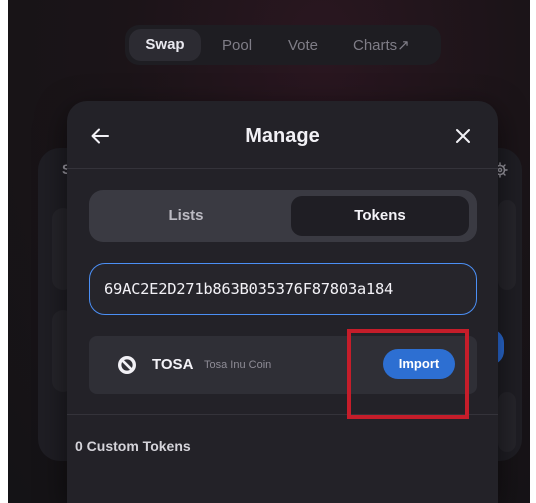 The image size is (536, 503). What do you see at coordinates (283, 45) in the screenshot?
I see `top-nav: Swap Pool Vote Charts↗` at bounding box center [283, 45].